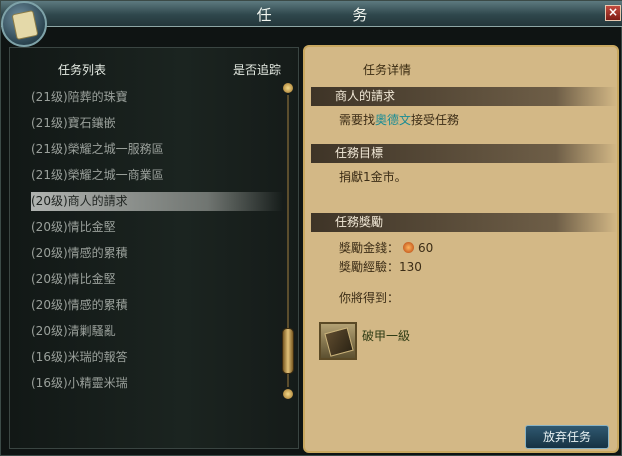  I want to click on abandon-quest-button: 放弃任务, so click(567, 437).